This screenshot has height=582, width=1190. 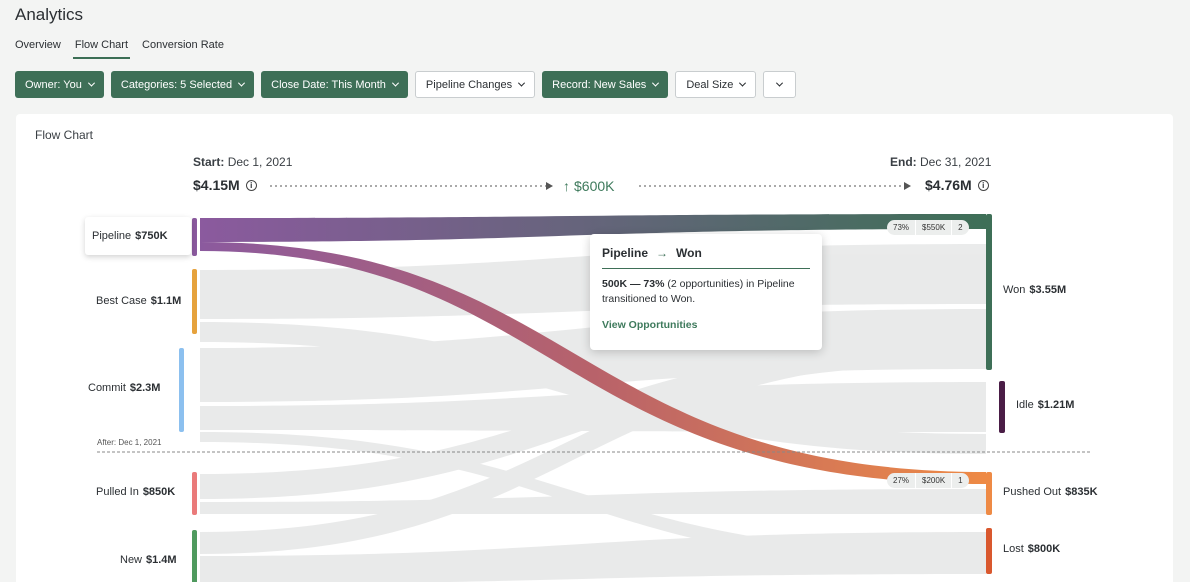 What do you see at coordinates (956, 162) in the screenshot?
I see `end-date: Dec 31, 2021` at bounding box center [956, 162].